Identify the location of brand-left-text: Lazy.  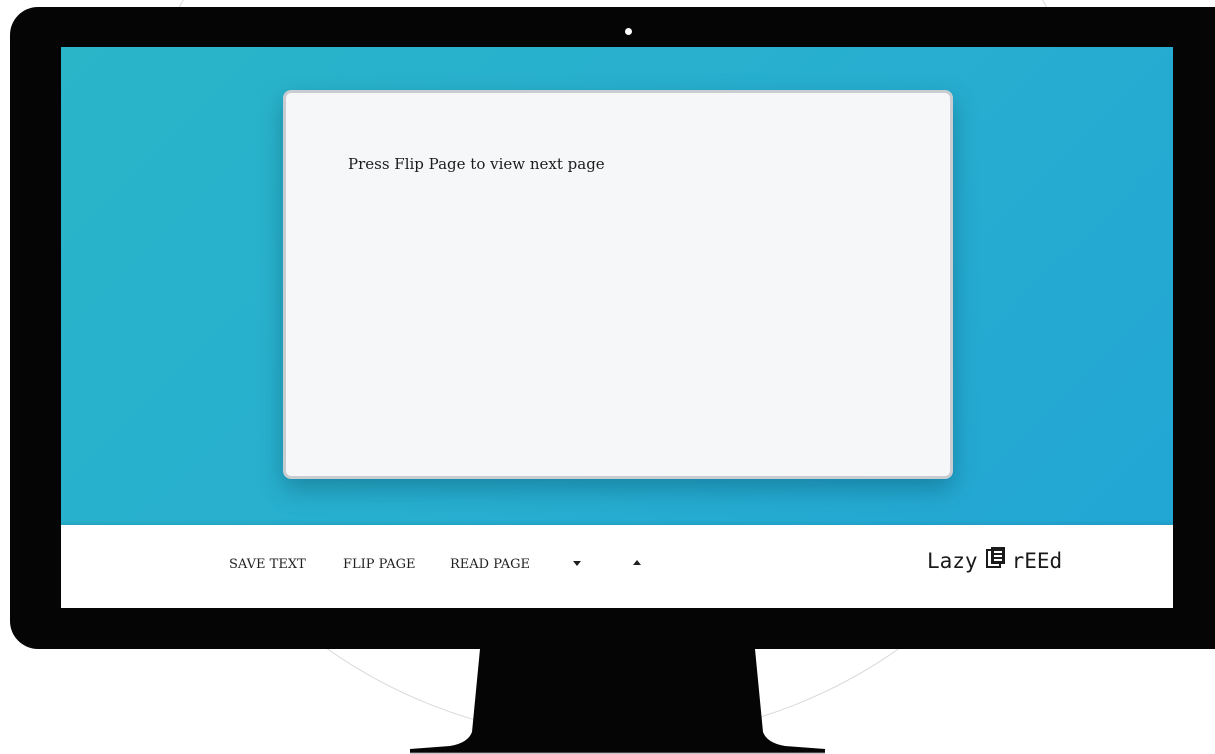
(952, 561).